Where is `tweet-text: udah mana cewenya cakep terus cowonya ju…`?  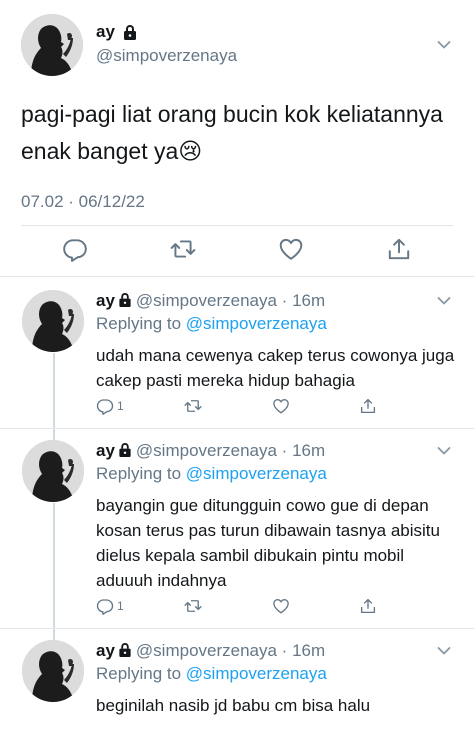 tweet-text: udah mana cewenya cakep terus cowonya ju… is located at coordinates (275, 368).